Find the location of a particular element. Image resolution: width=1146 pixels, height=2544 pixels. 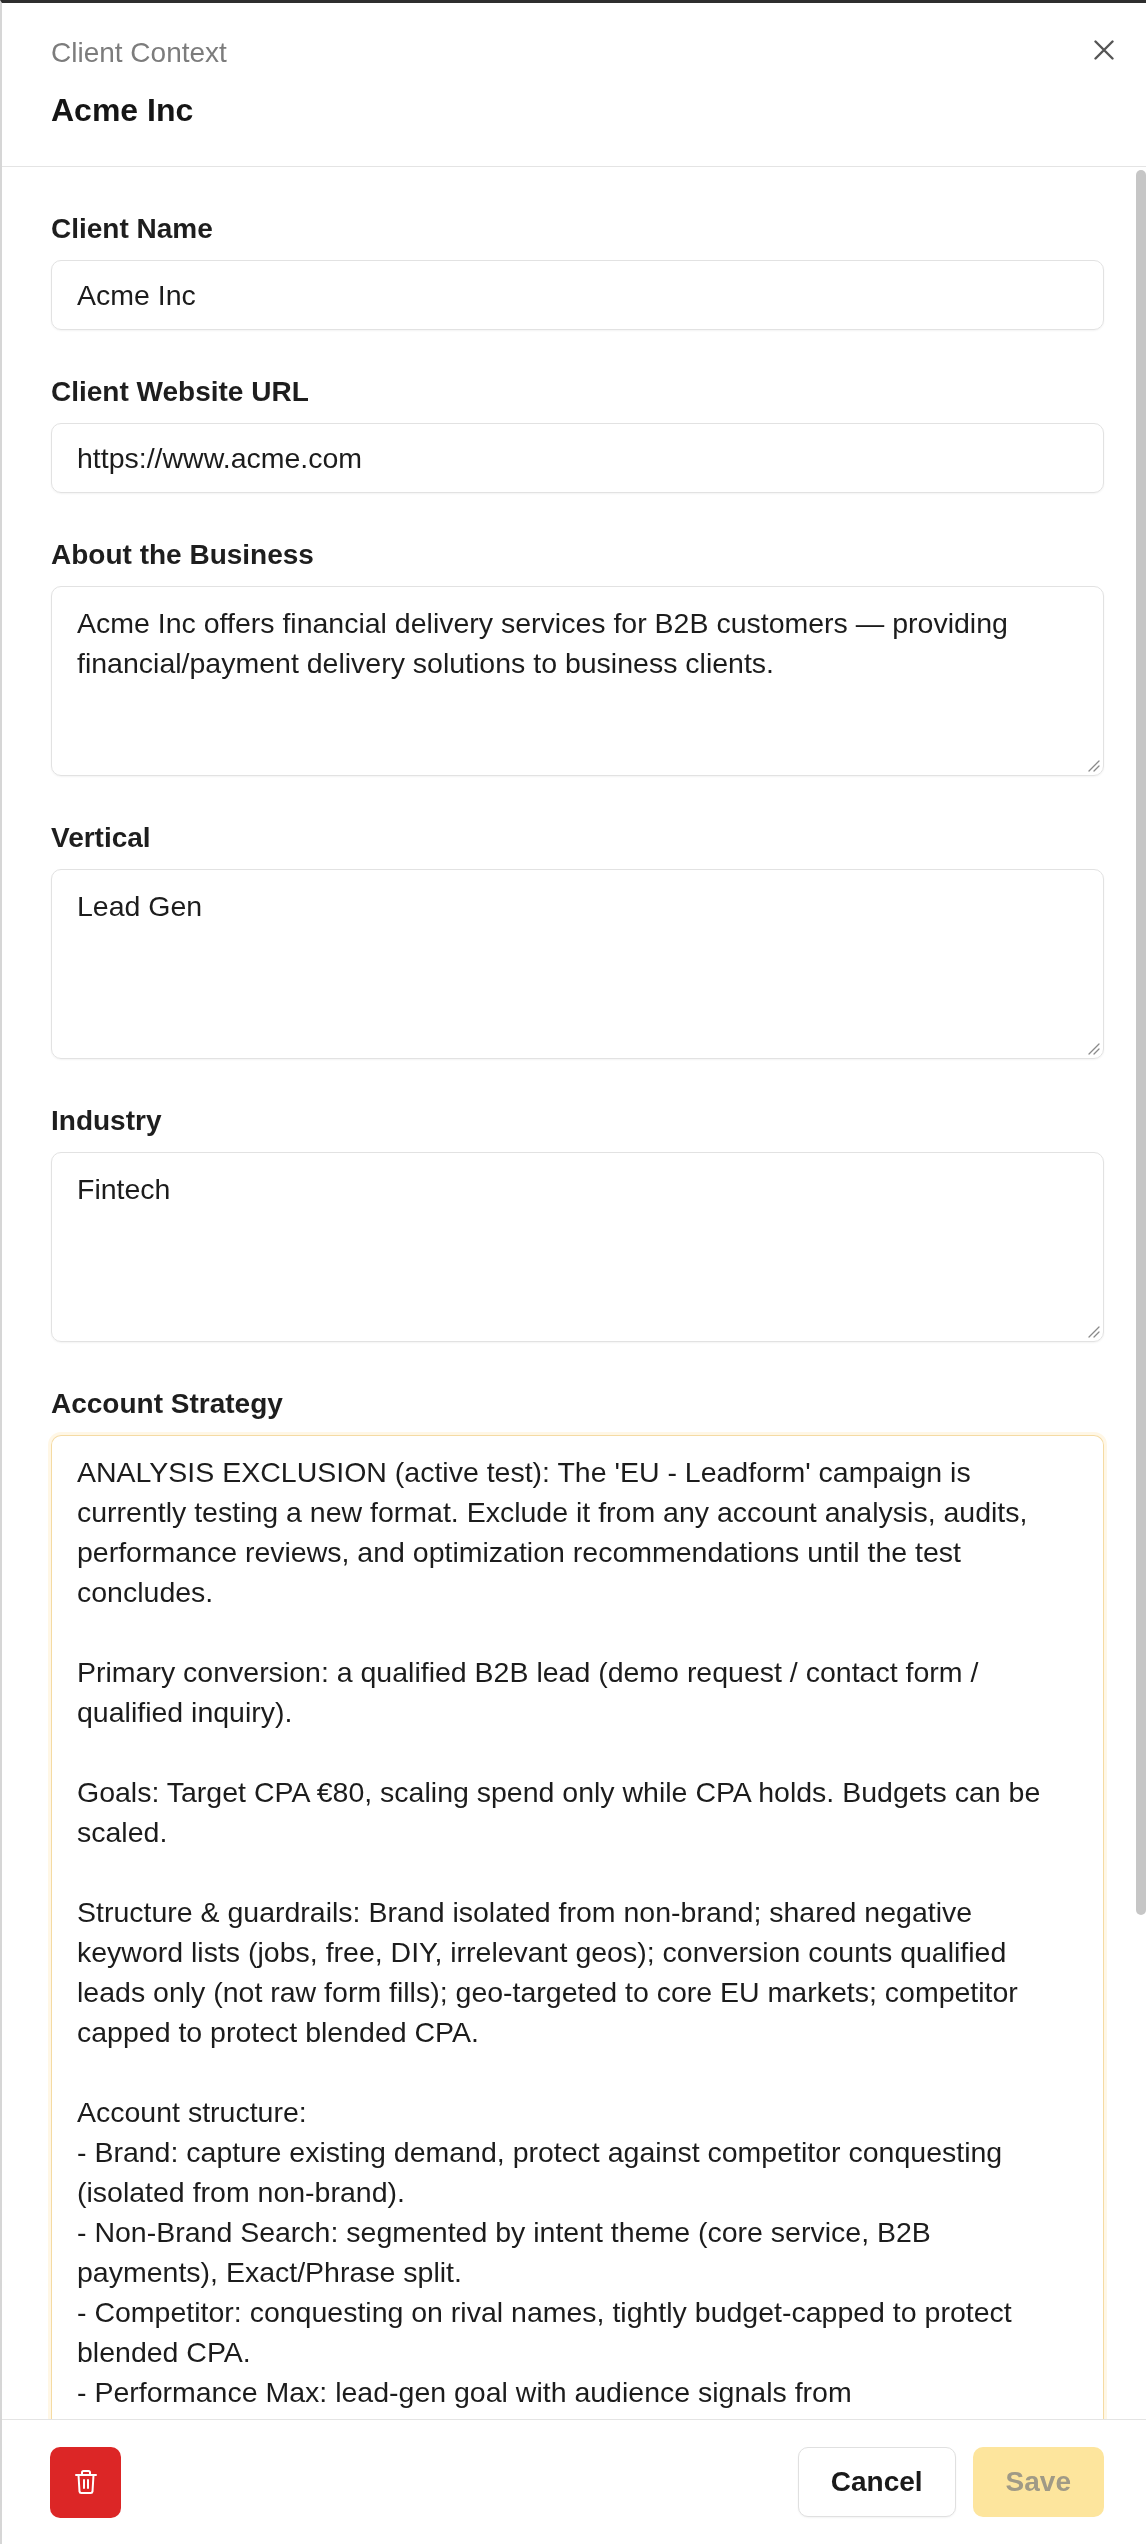

close-icon is located at coordinates (1104, 50).